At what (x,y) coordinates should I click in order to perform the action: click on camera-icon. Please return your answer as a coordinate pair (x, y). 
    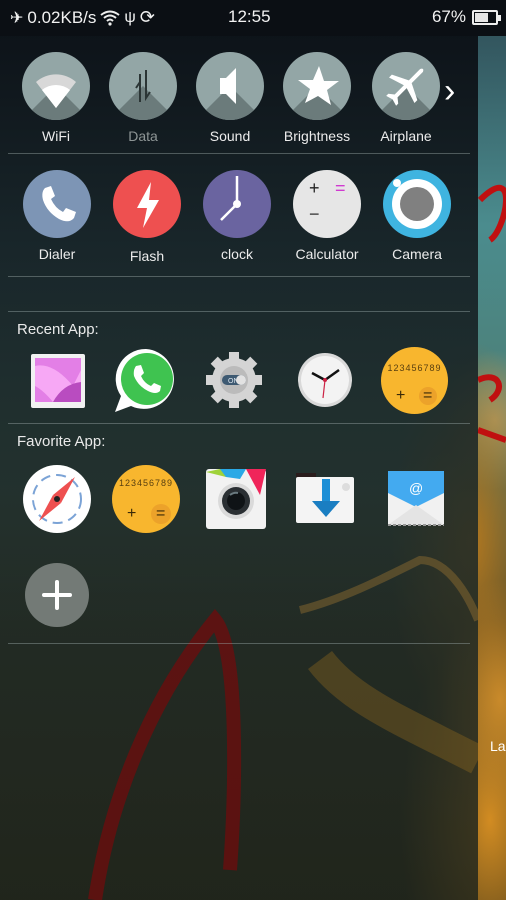
    Looking at the image, I should click on (417, 204).